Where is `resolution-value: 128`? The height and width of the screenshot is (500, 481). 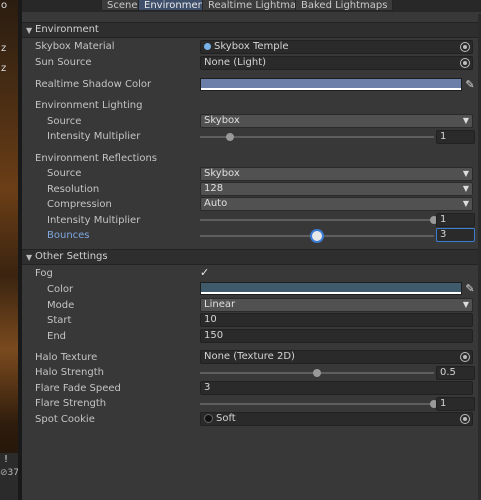
resolution-value: 128 is located at coordinates (214, 188).